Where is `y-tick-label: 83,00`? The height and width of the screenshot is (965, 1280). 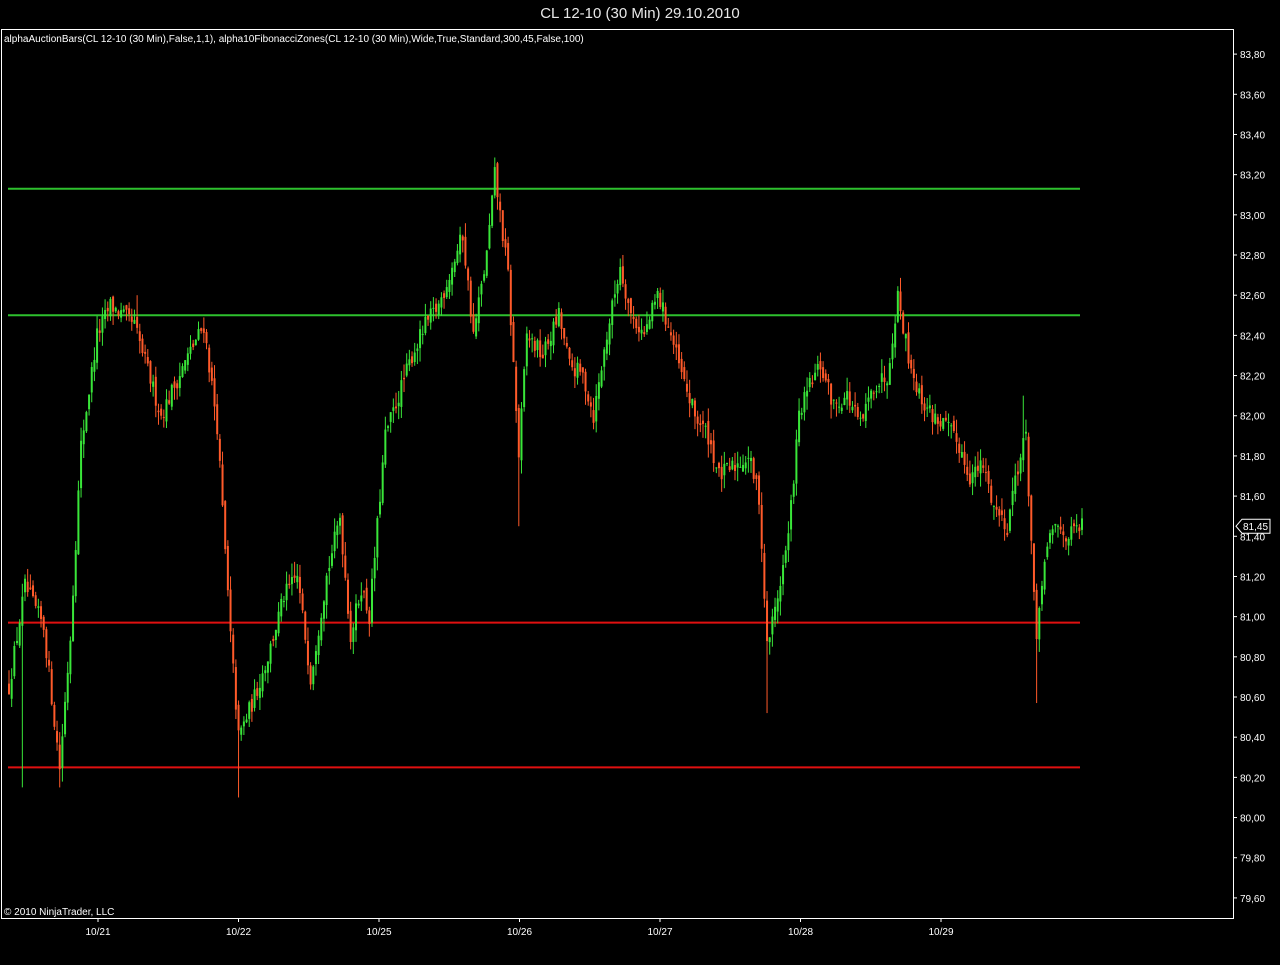
y-tick-label: 83,00 is located at coordinates (1252, 216).